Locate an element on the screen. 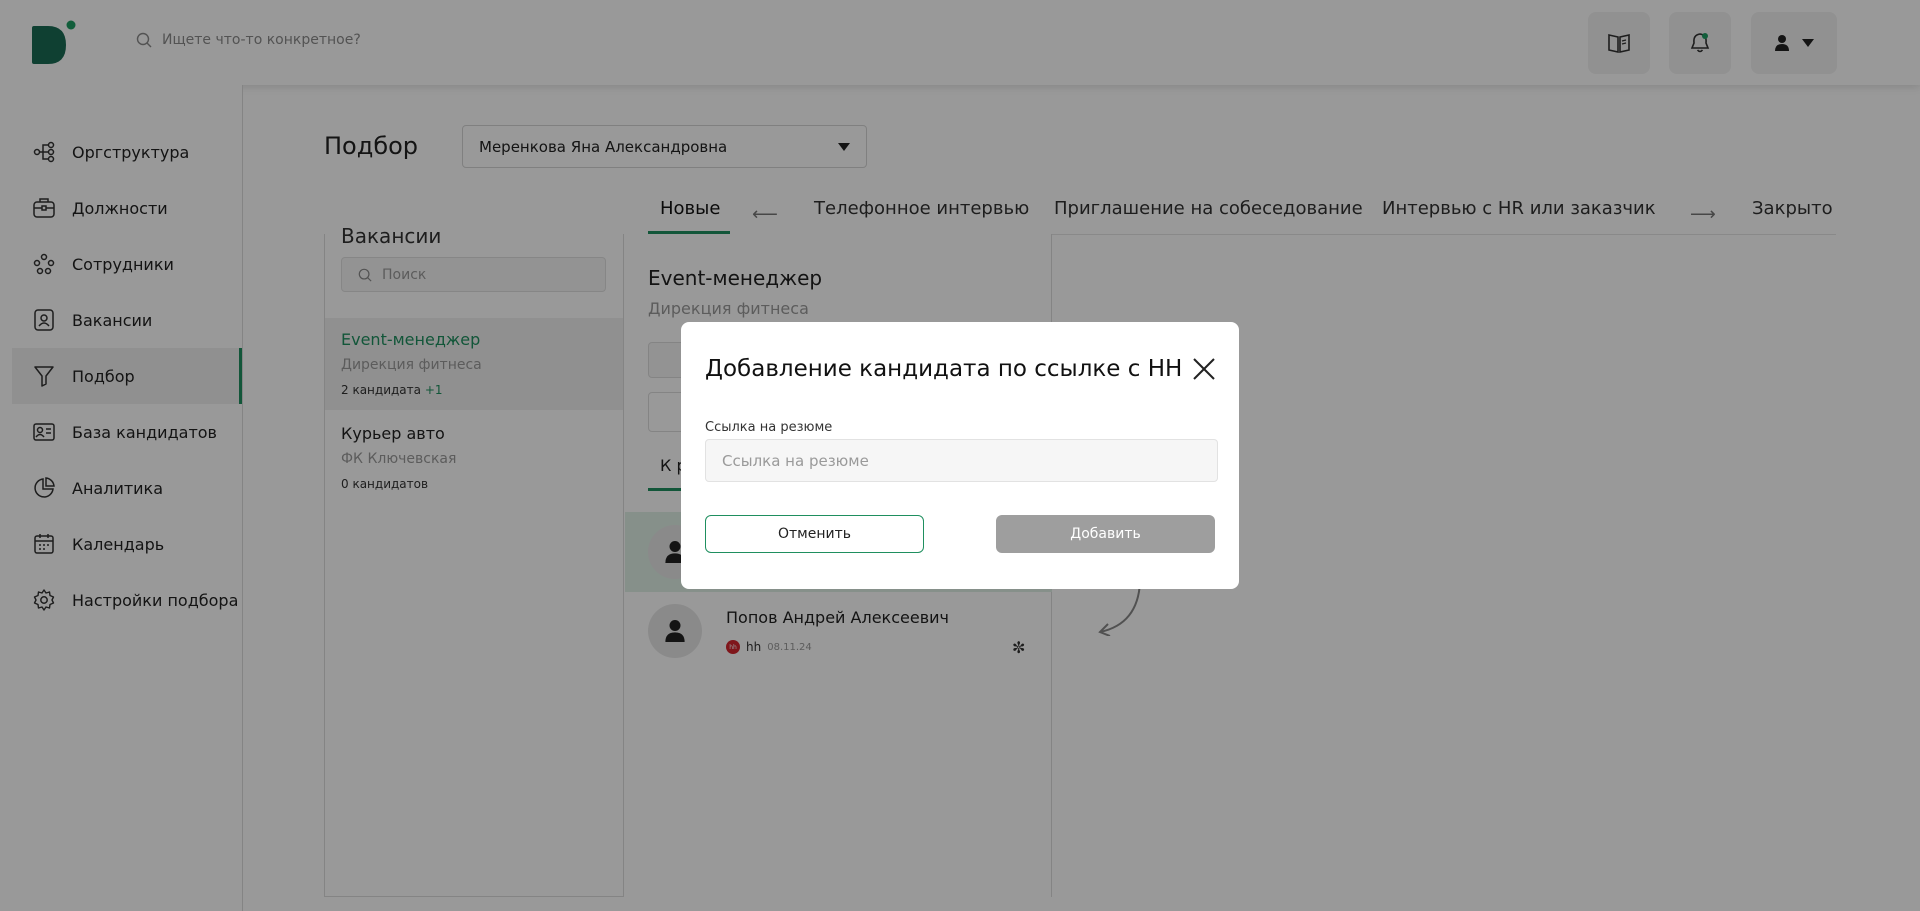 The width and height of the screenshot is (1920, 911). resume-link-label: Ссылка на резюме is located at coordinates (769, 427).